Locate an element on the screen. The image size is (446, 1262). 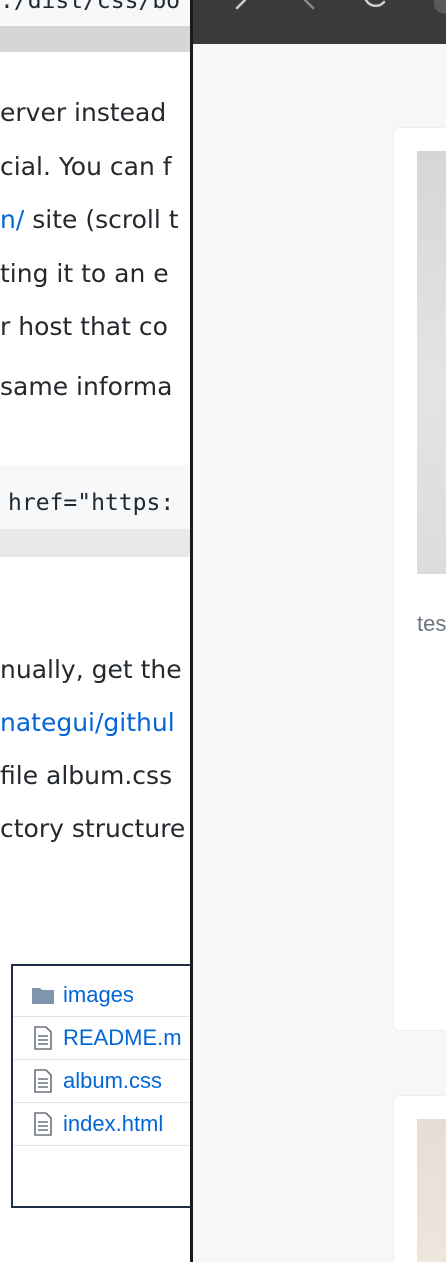
back-button is located at coordinates (243, 10).